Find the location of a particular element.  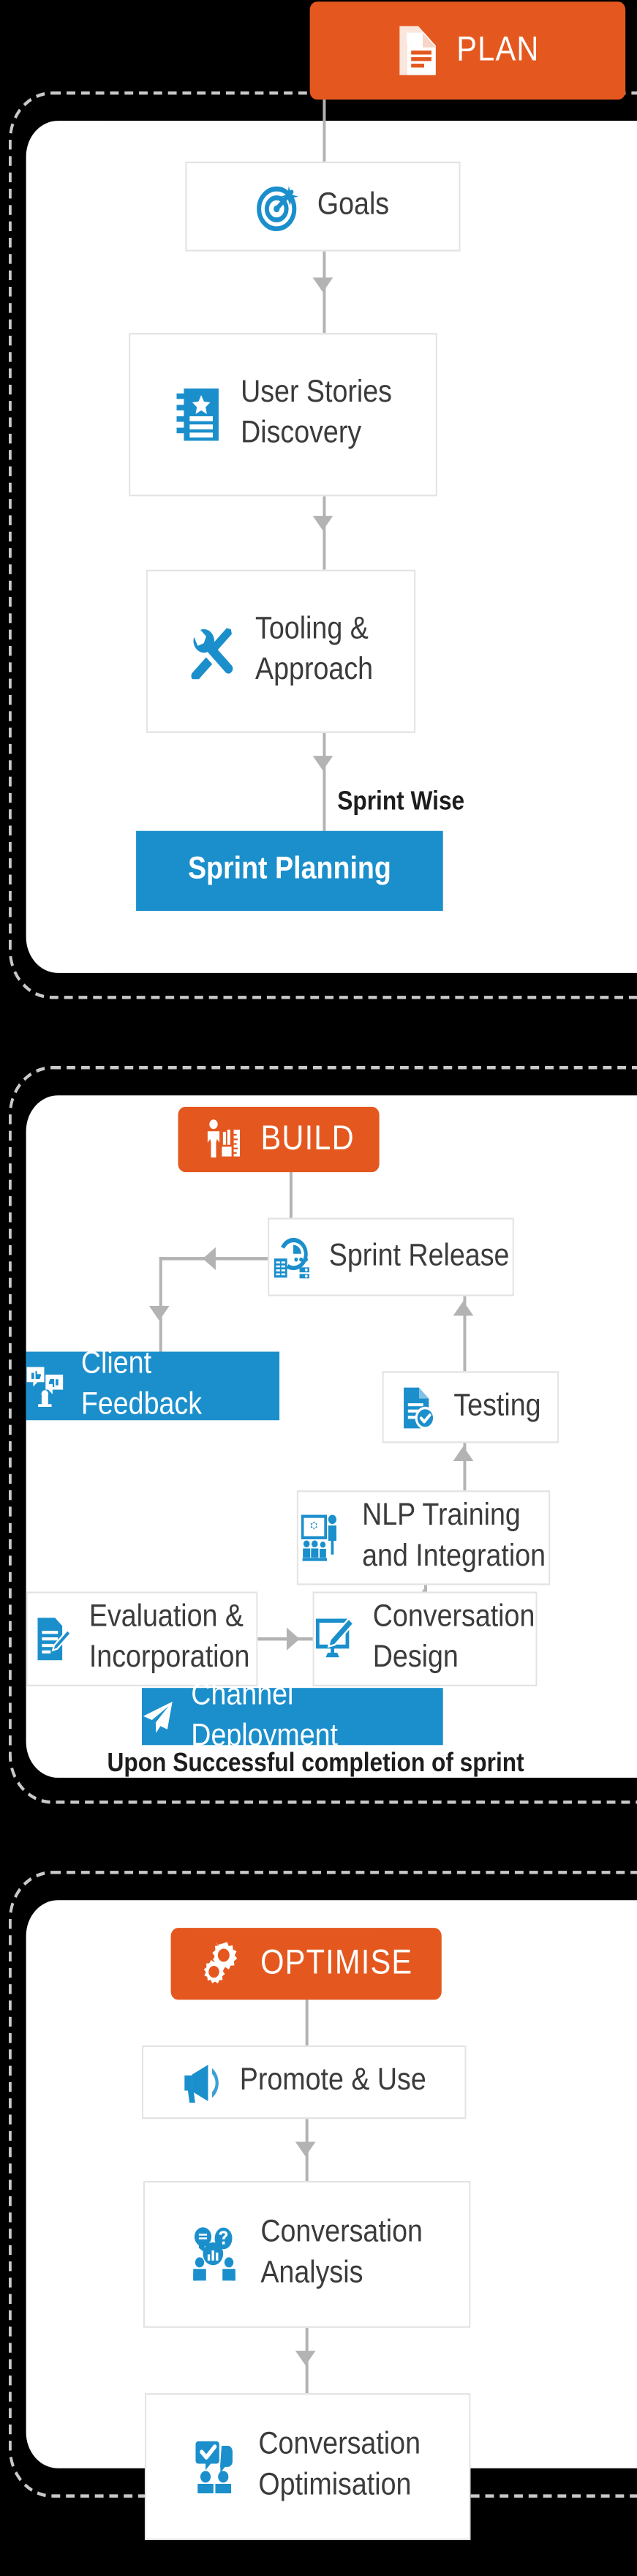

caption-upon-successful-completion: Upon Successful completion of sprint is located at coordinates (315, 1764).